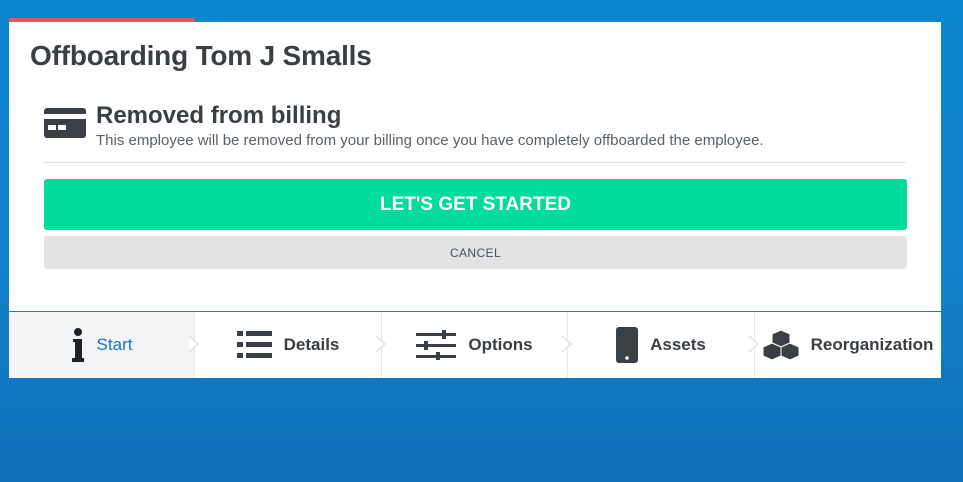 This screenshot has width=963, height=482. Describe the element at coordinates (114, 344) in the screenshot. I see `step-label: Start` at that location.